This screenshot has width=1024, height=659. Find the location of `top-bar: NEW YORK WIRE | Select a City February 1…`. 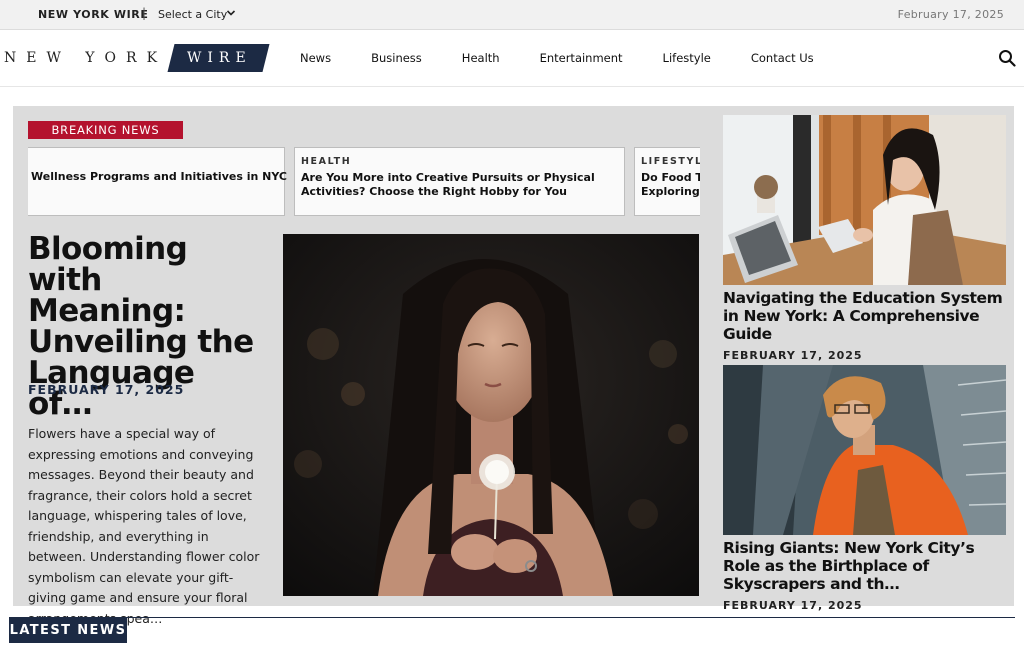

top-bar: NEW YORK WIRE | Select a City February 1… is located at coordinates (512, 15).